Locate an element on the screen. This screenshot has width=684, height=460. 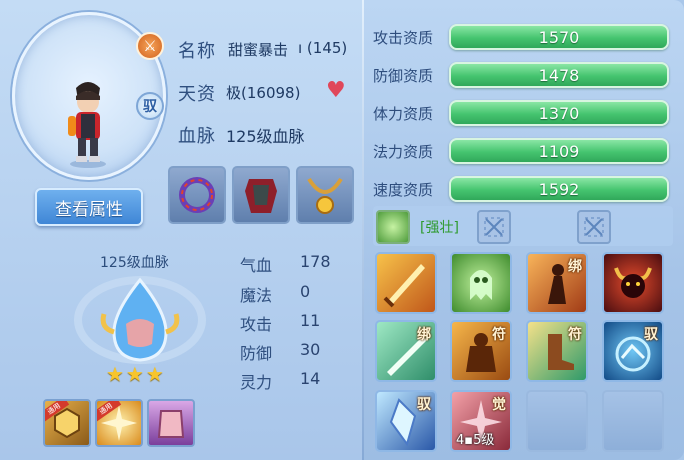
skill-slot-3: 绑 is located at coordinates (557, 283).